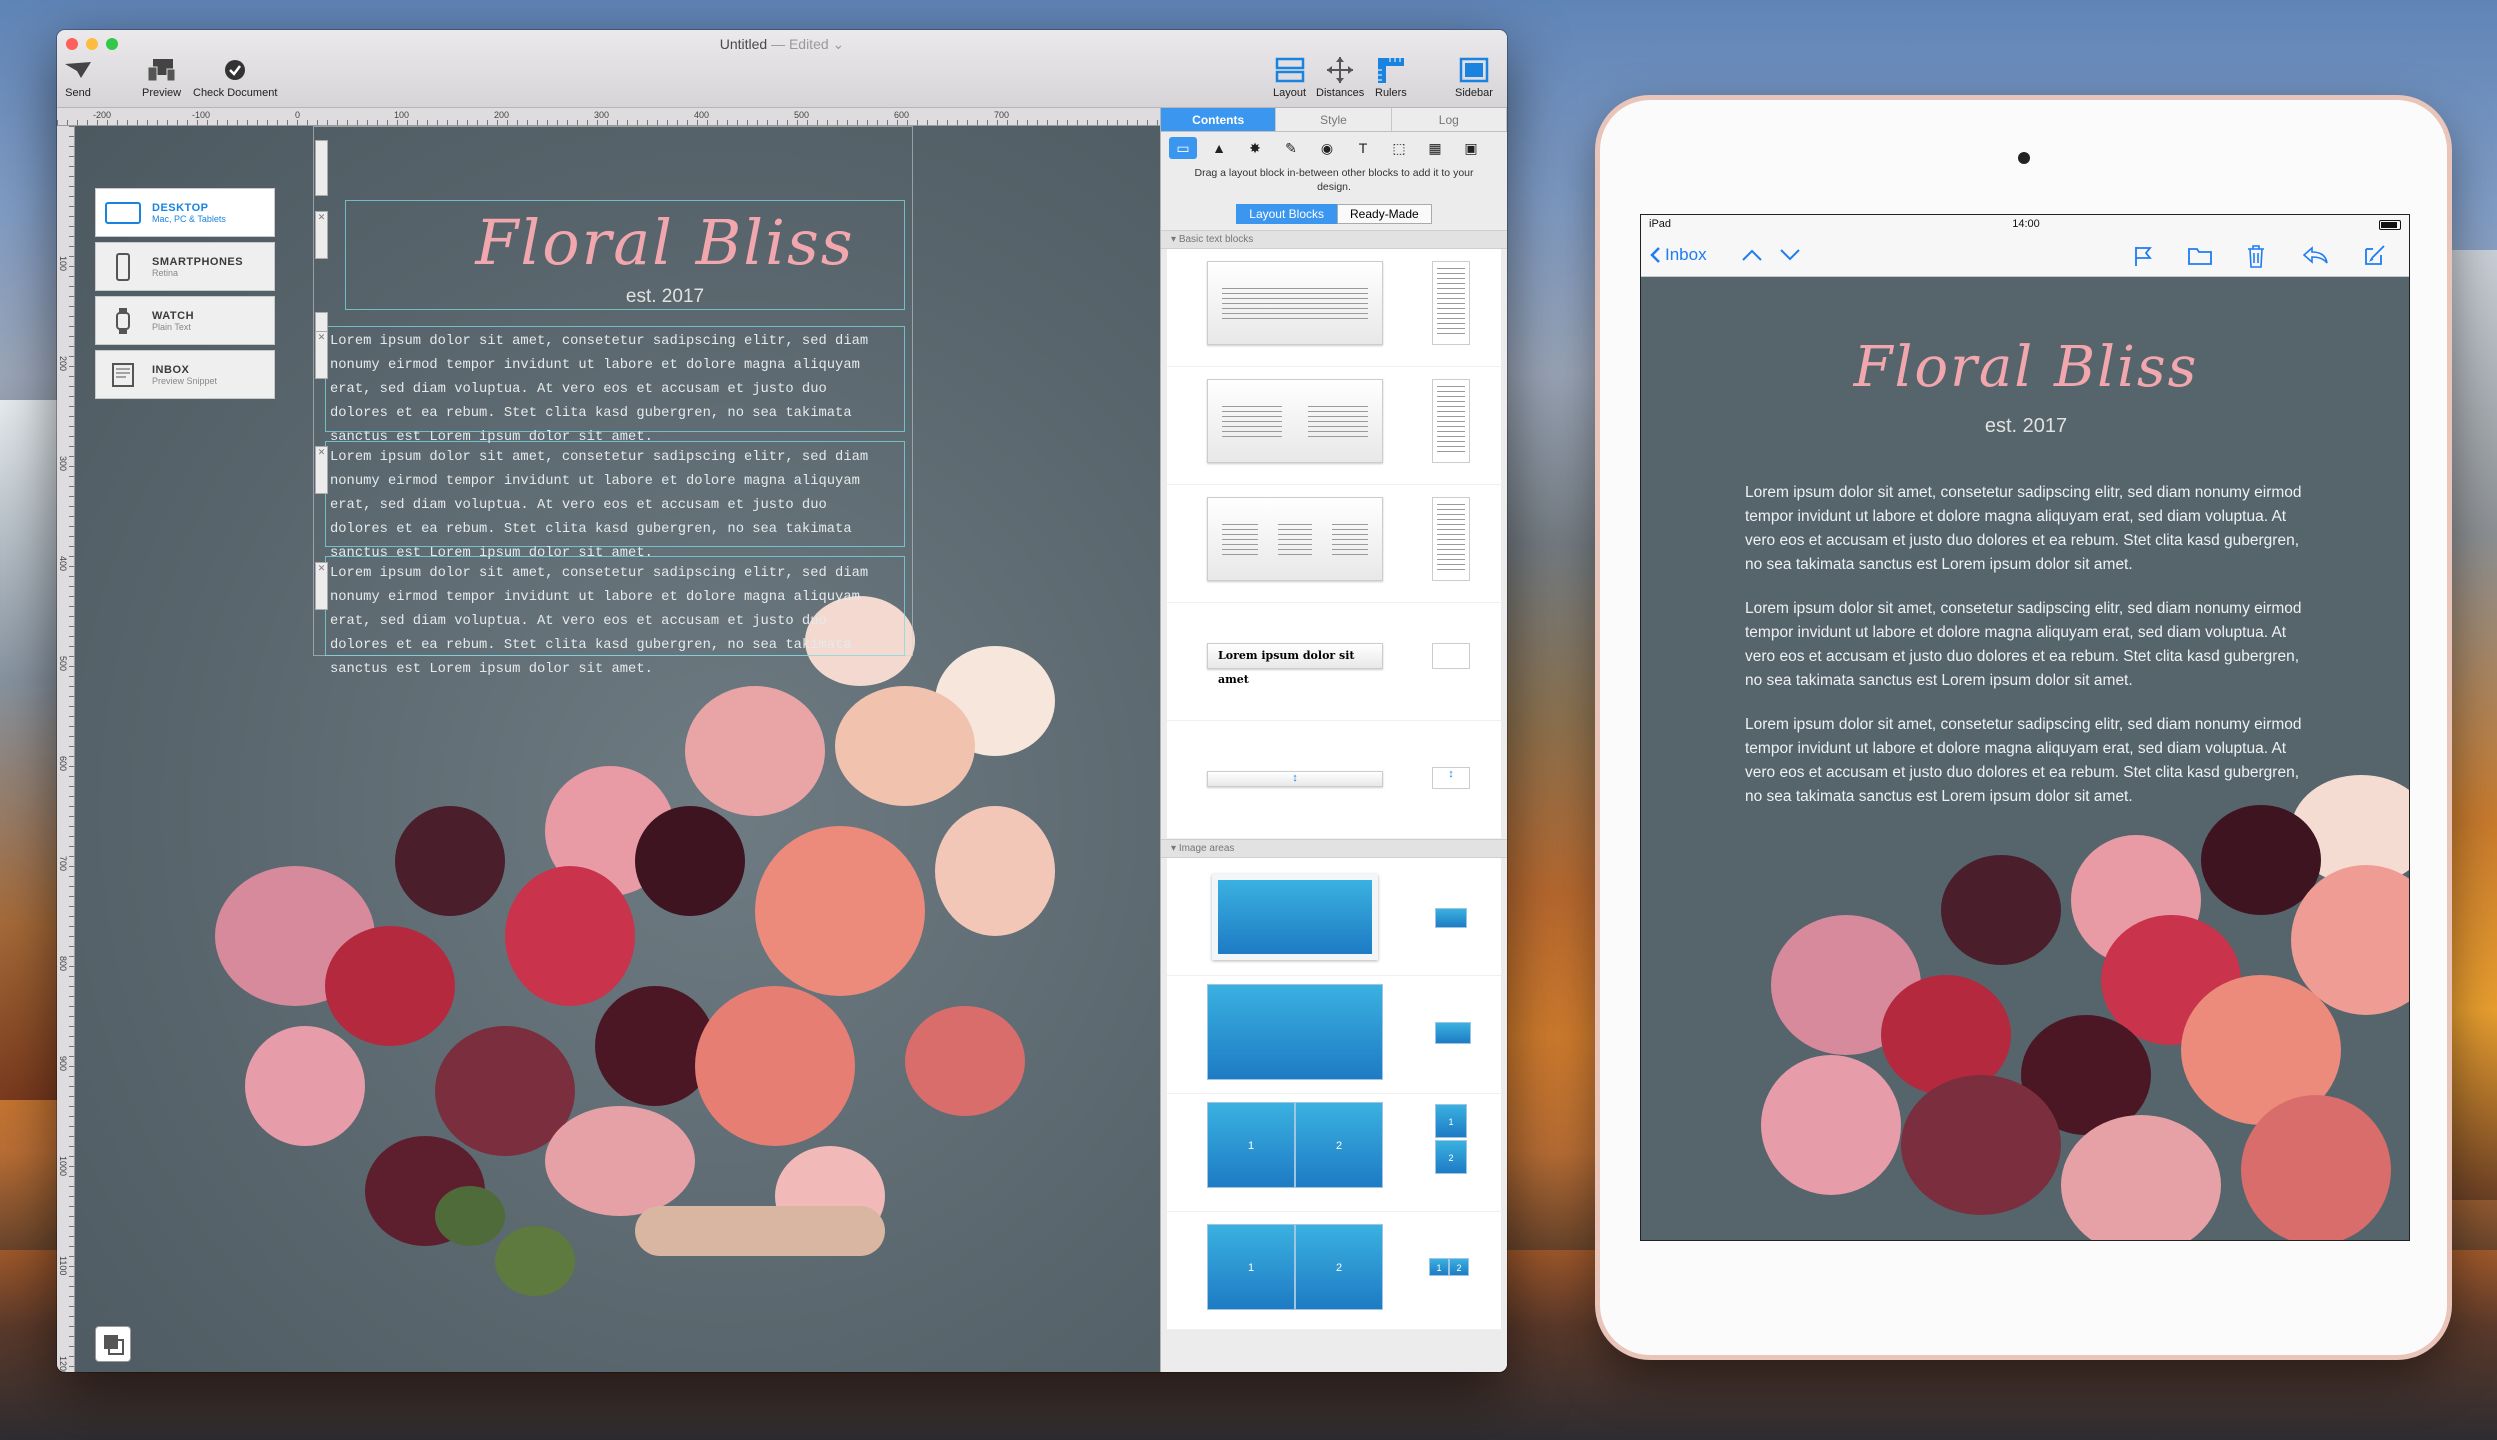 The image size is (2497, 1440). Describe the element at coordinates (807, 44) in the screenshot. I see `edited-indicator: — Edited ⌄` at that location.